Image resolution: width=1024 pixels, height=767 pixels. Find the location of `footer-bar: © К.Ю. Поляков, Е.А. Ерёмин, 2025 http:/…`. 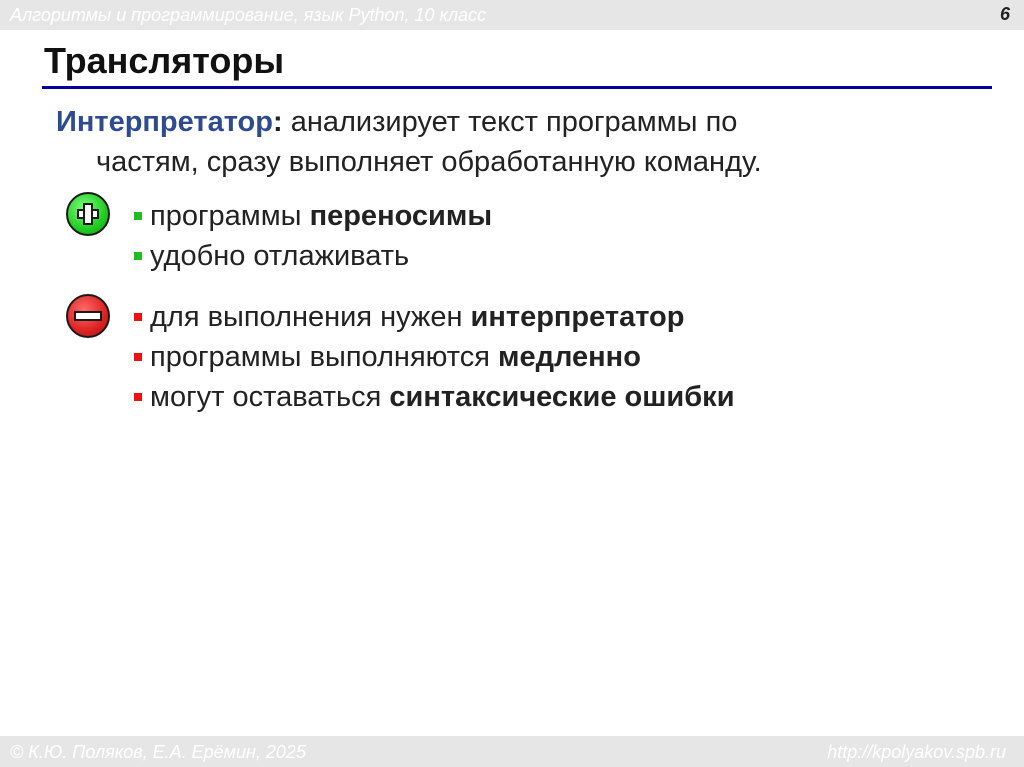

footer-bar: © К.Ю. Поляков, Е.А. Ерёмин, 2025 http:/… is located at coordinates (512, 751).